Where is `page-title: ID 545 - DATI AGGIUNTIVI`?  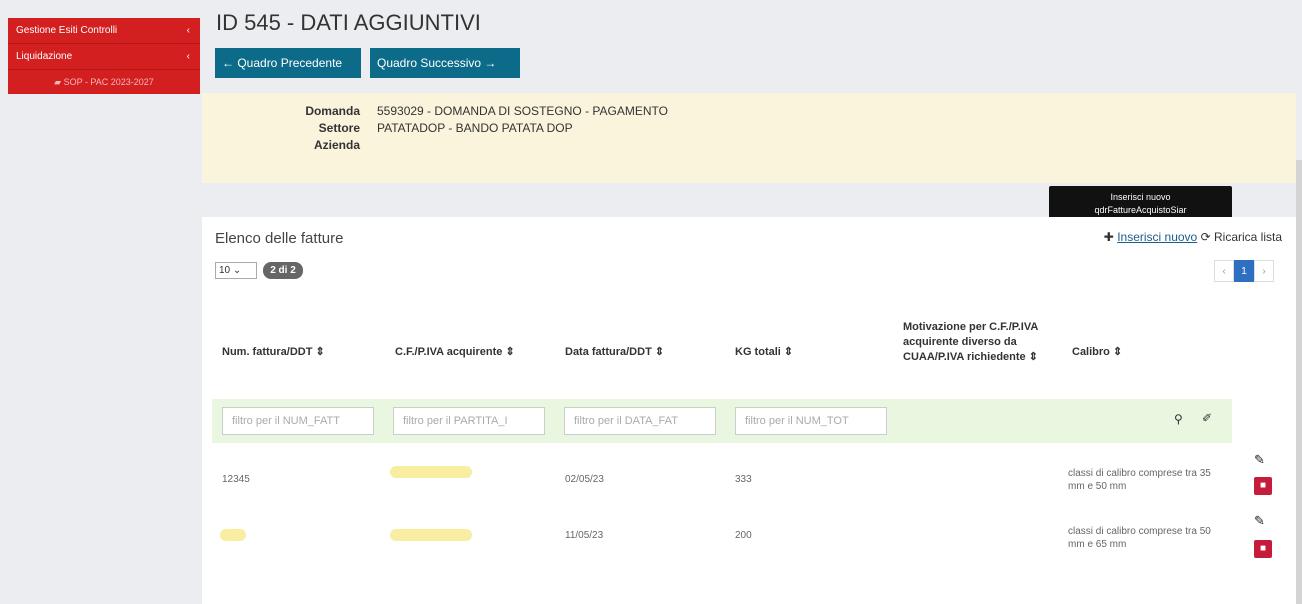
page-title: ID 545 - DATI AGGIUNTIVI is located at coordinates (348, 22).